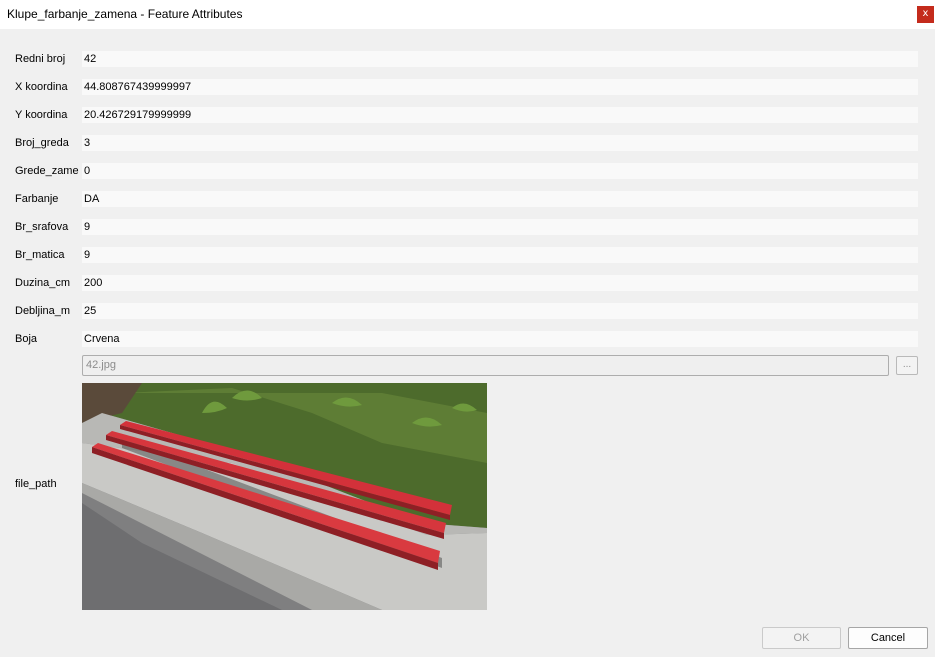  I want to click on field-value-debljina-m: 25, so click(500, 311).